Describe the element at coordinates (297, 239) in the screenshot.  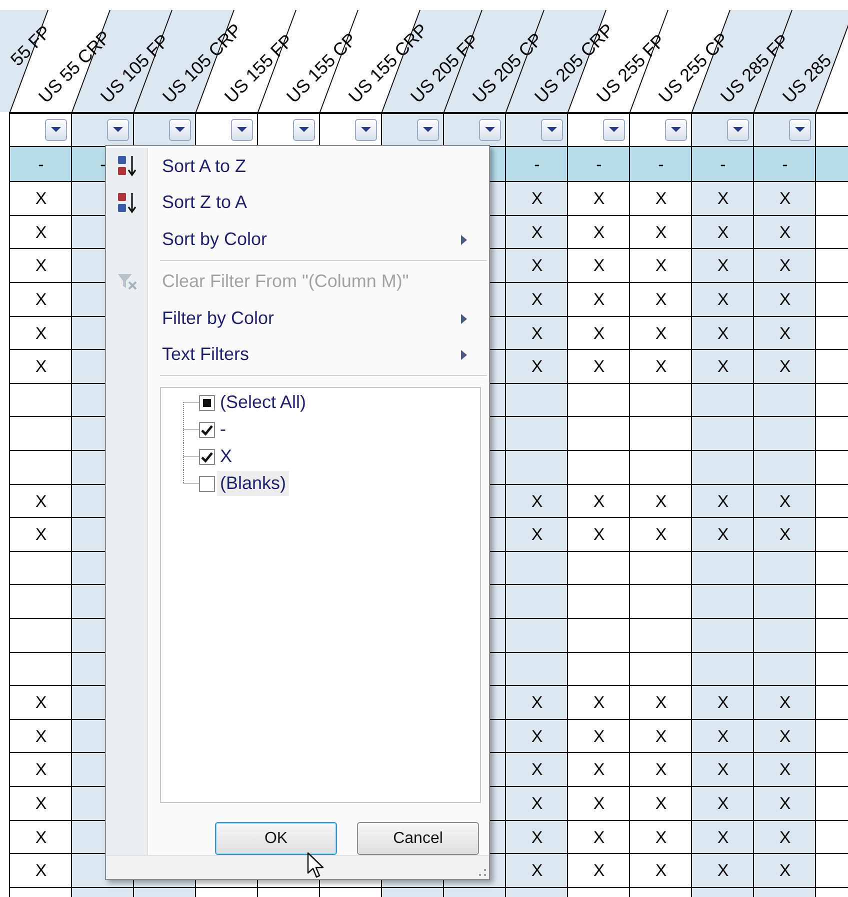
I see `menu-item: Sort by Color` at that location.